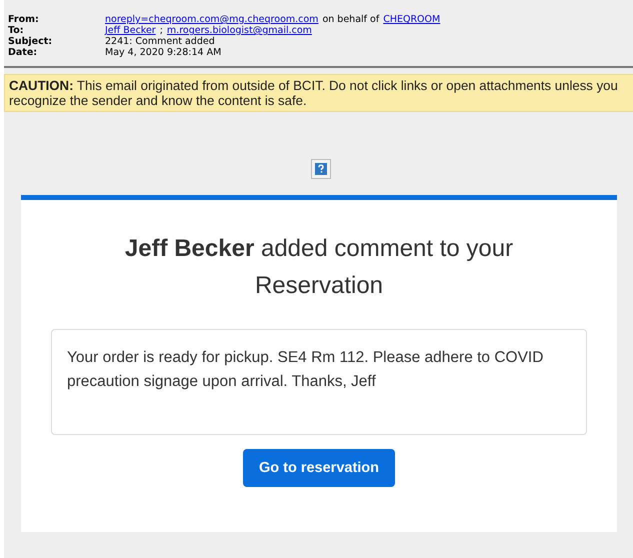 This screenshot has width=633, height=558. I want to click on field-value: May 4, 2020 9:28:14 AM, so click(163, 52).